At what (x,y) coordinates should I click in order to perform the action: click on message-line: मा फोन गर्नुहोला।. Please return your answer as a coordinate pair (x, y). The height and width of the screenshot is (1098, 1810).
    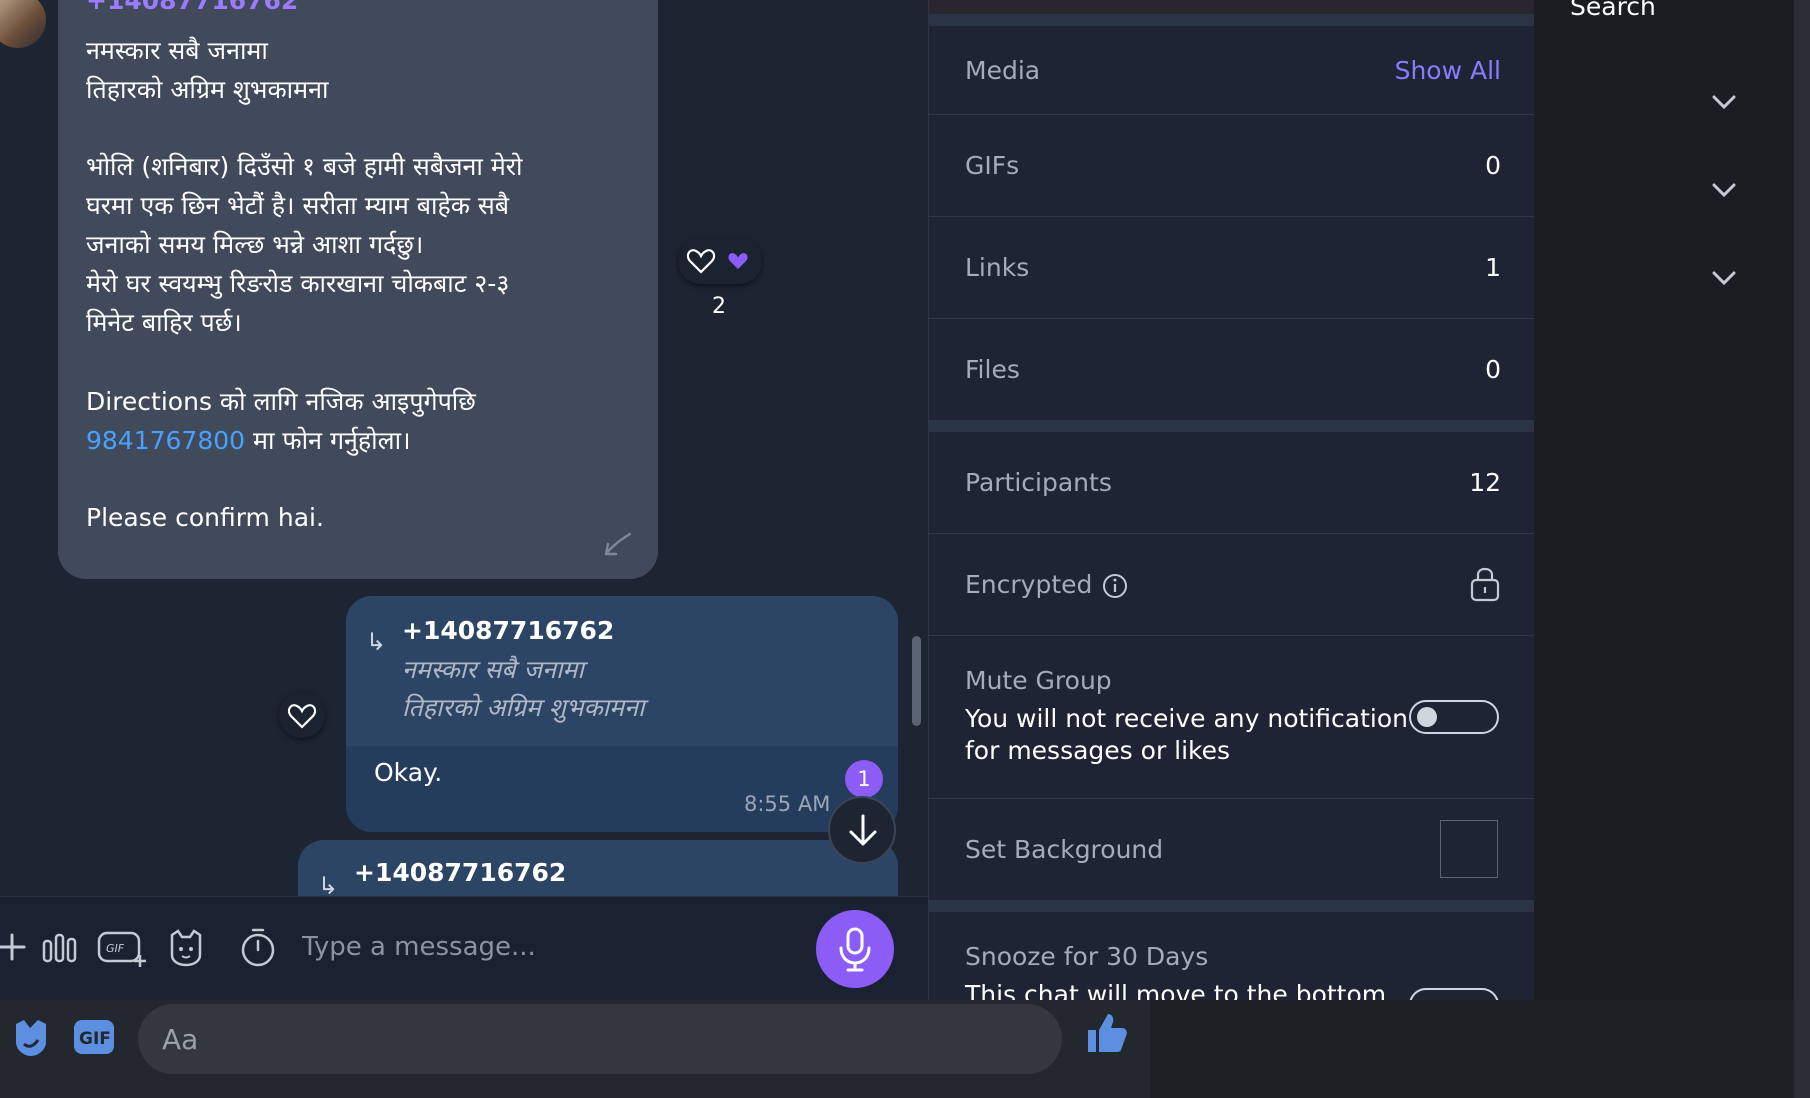
    Looking at the image, I should click on (332, 440).